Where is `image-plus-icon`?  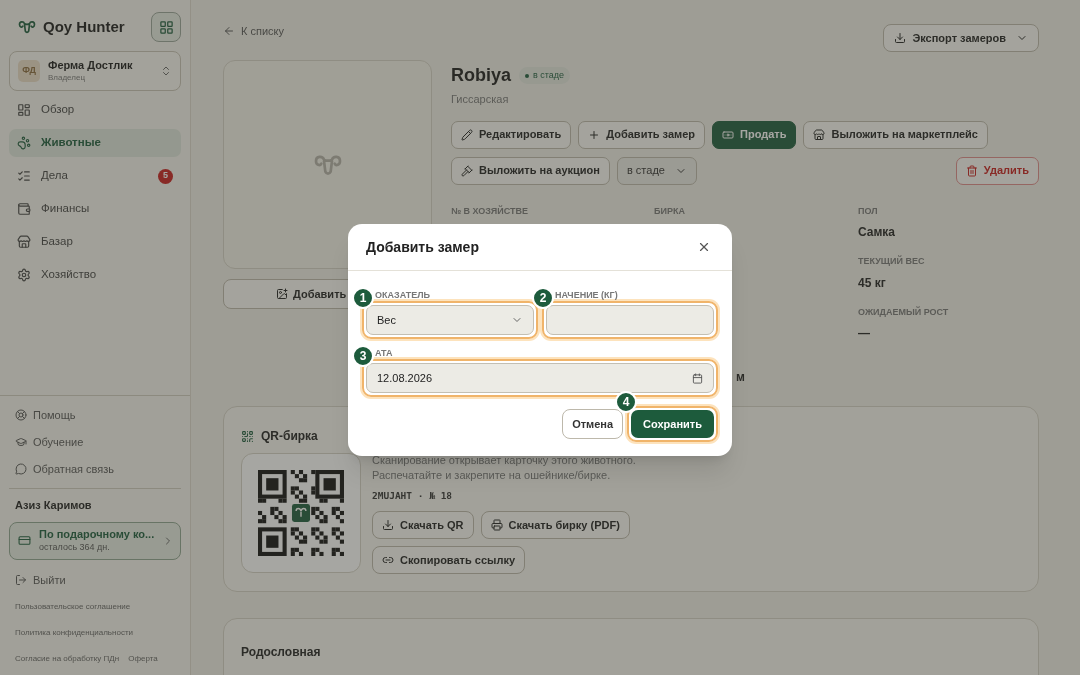 image-plus-icon is located at coordinates (282, 294).